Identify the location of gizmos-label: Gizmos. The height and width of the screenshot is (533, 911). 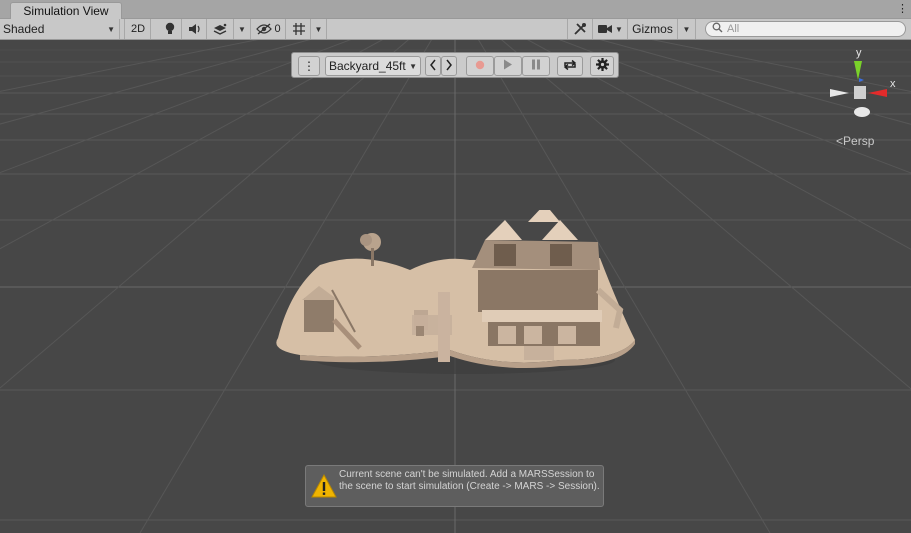
(652, 29).